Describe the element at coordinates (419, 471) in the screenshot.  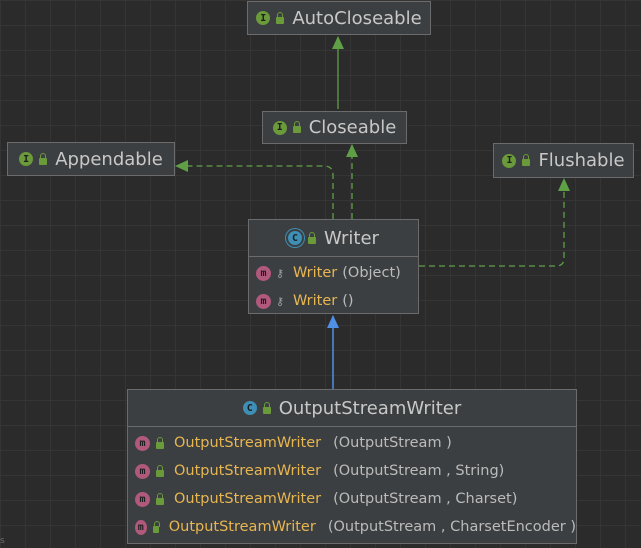
I see `method-params: (OutputStream , String)` at that location.